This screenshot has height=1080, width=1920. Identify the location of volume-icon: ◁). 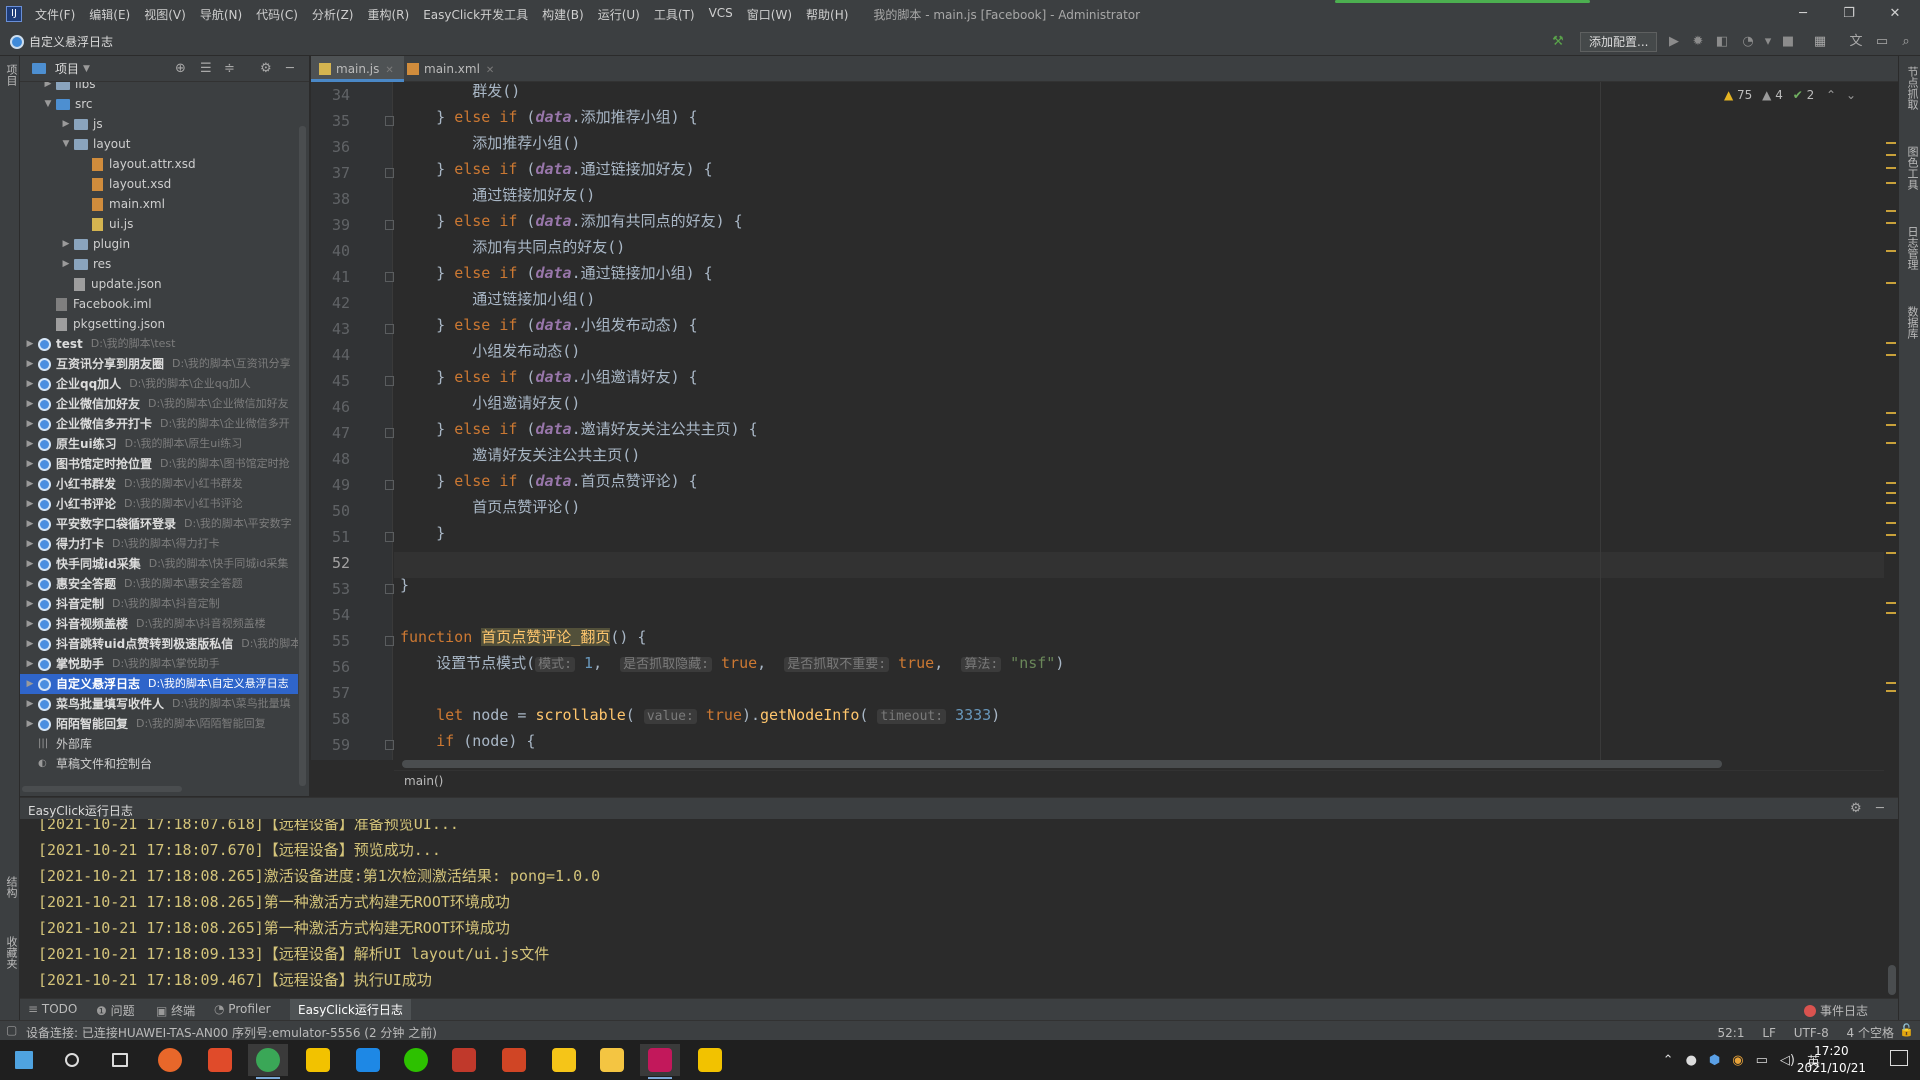
(1787, 1060).